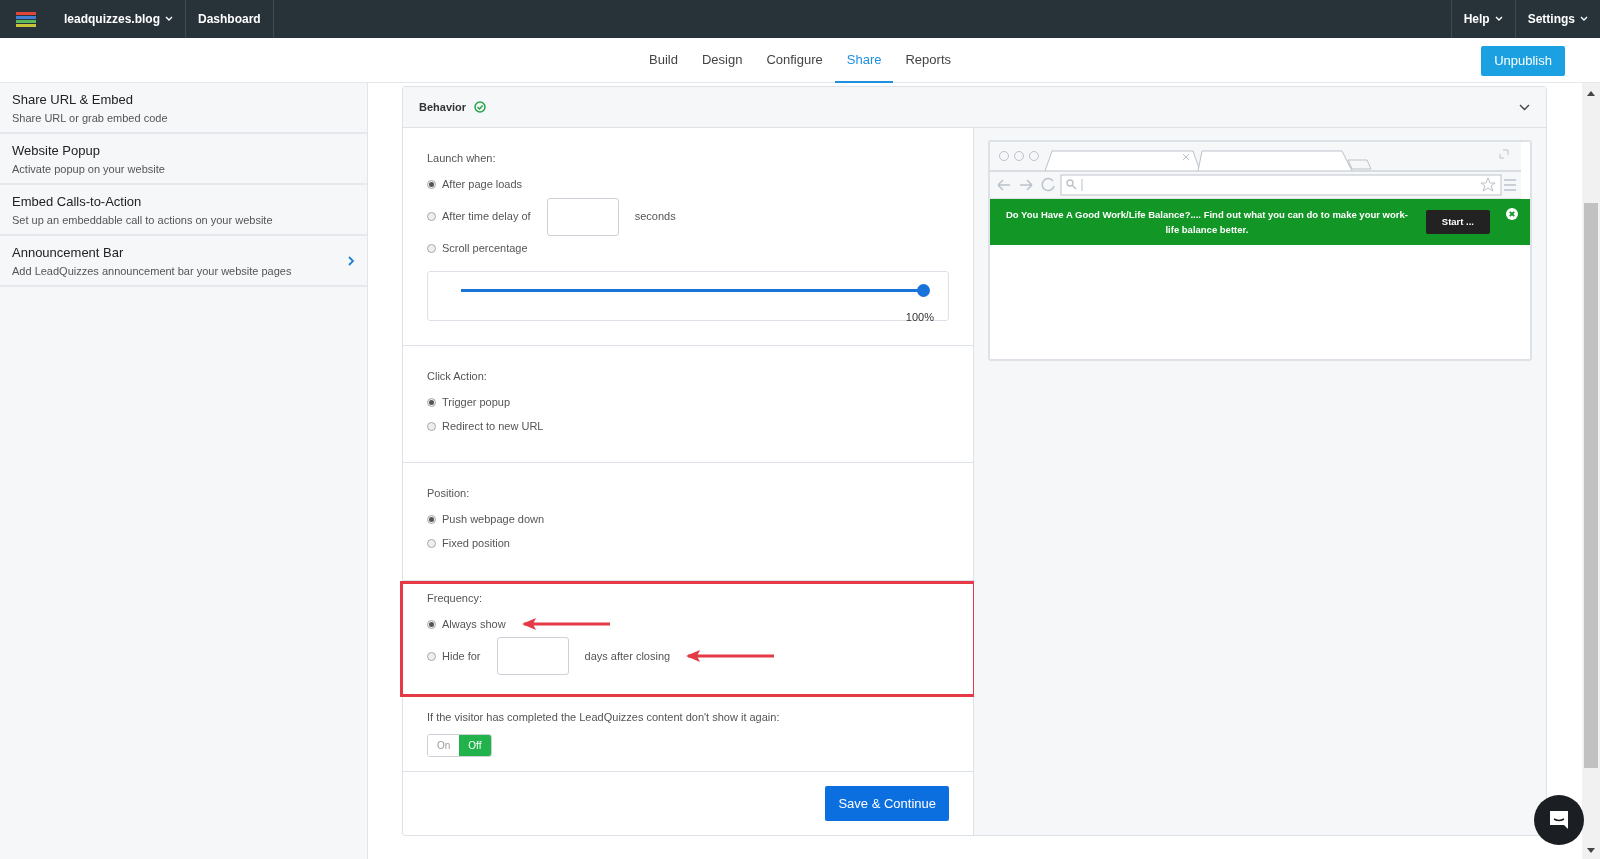 This screenshot has height=859, width=1600. Describe the element at coordinates (928, 60) in the screenshot. I see `tab: Reports` at that location.